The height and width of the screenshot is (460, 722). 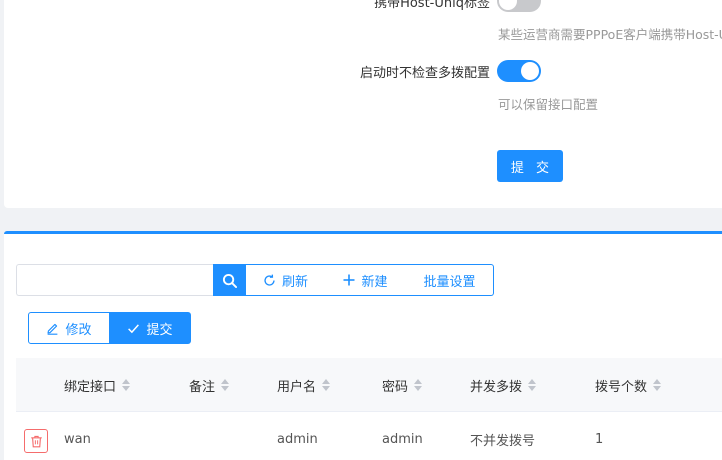 What do you see at coordinates (90, 387) in the screenshot?
I see `column-label: 绑定接口` at bounding box center [90, 387].